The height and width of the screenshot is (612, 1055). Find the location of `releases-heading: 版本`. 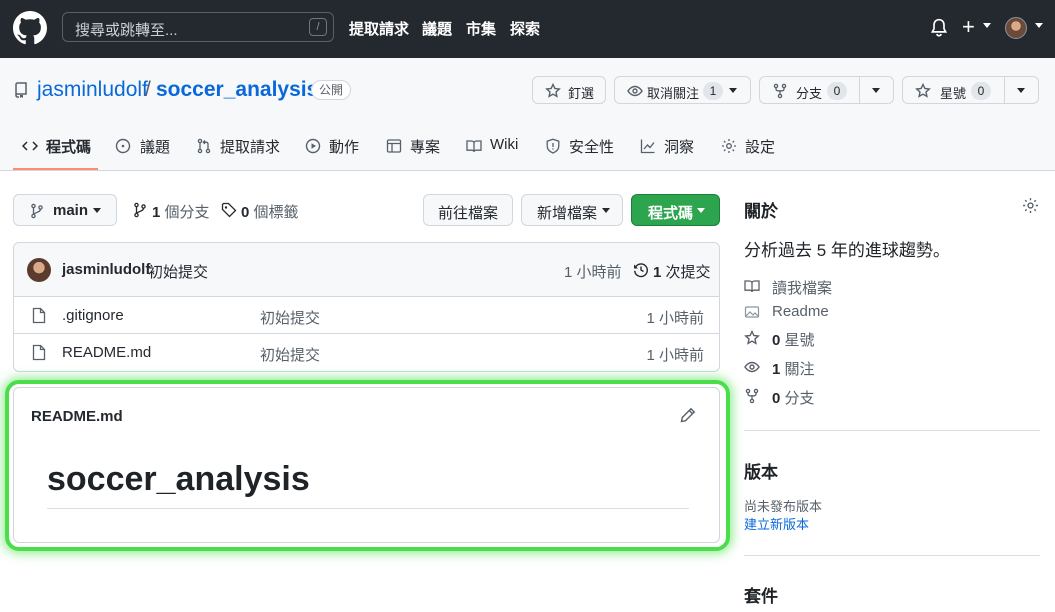

releases-heading: 版本 is located at coordinates (761, 470).